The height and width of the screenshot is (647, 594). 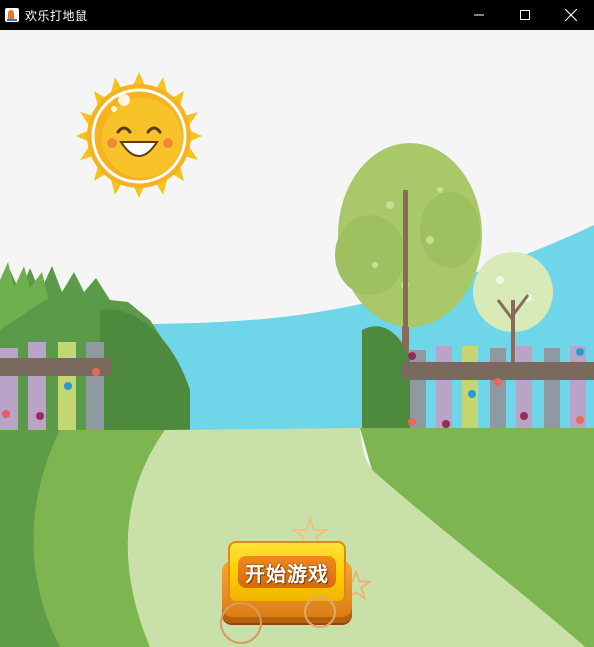 I want to click on java-app-icon, so click(x=12, y=15).